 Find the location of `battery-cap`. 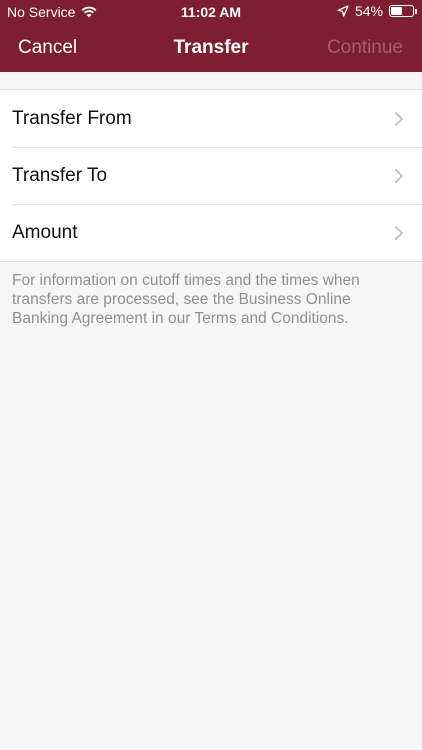

battery-cap is located at coordinates (416, 11).